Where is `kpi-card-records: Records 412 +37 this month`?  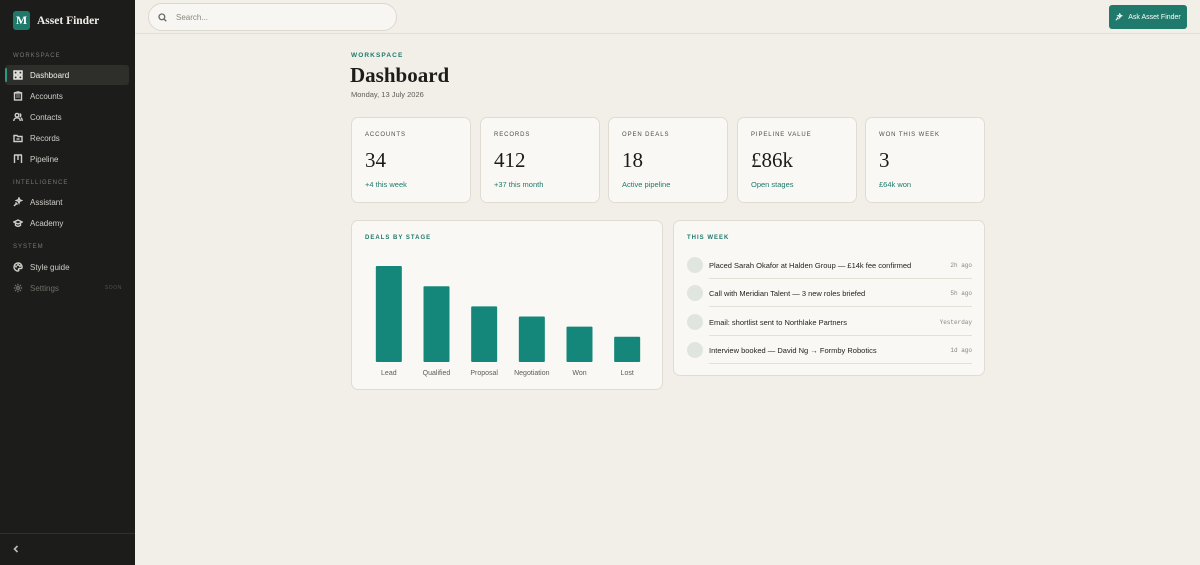 kpi-card-records: Records 412 +37 this month is located at coordinates (540, 160).